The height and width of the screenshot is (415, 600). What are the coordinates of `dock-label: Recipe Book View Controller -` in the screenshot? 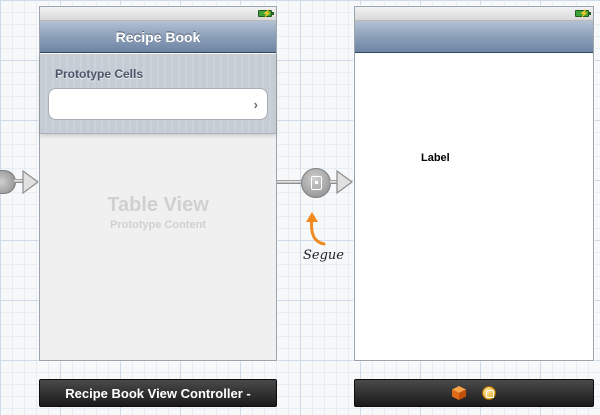 It's located at (158, 393).